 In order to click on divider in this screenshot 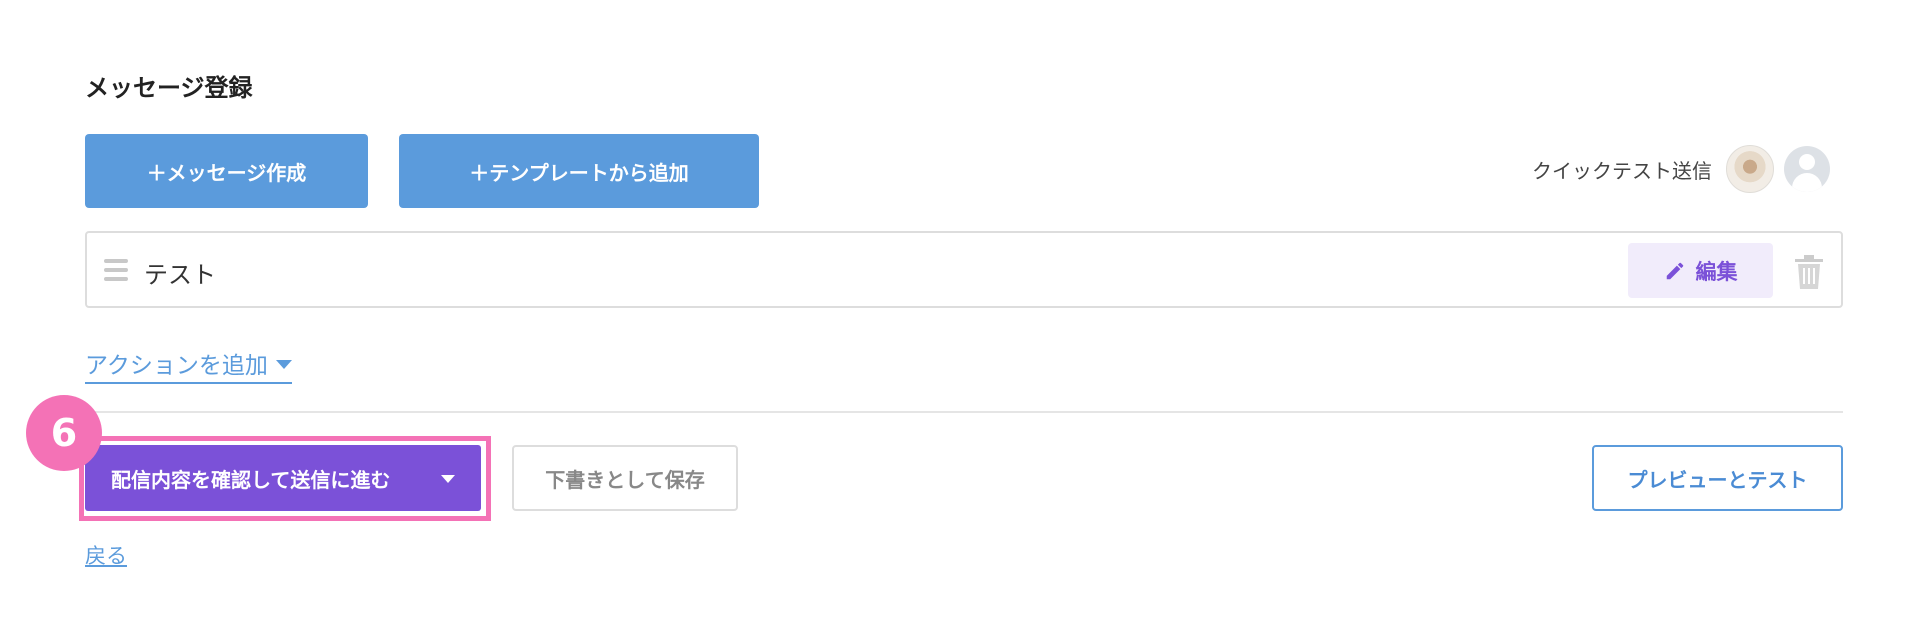, I will do `click(964, 412)`.